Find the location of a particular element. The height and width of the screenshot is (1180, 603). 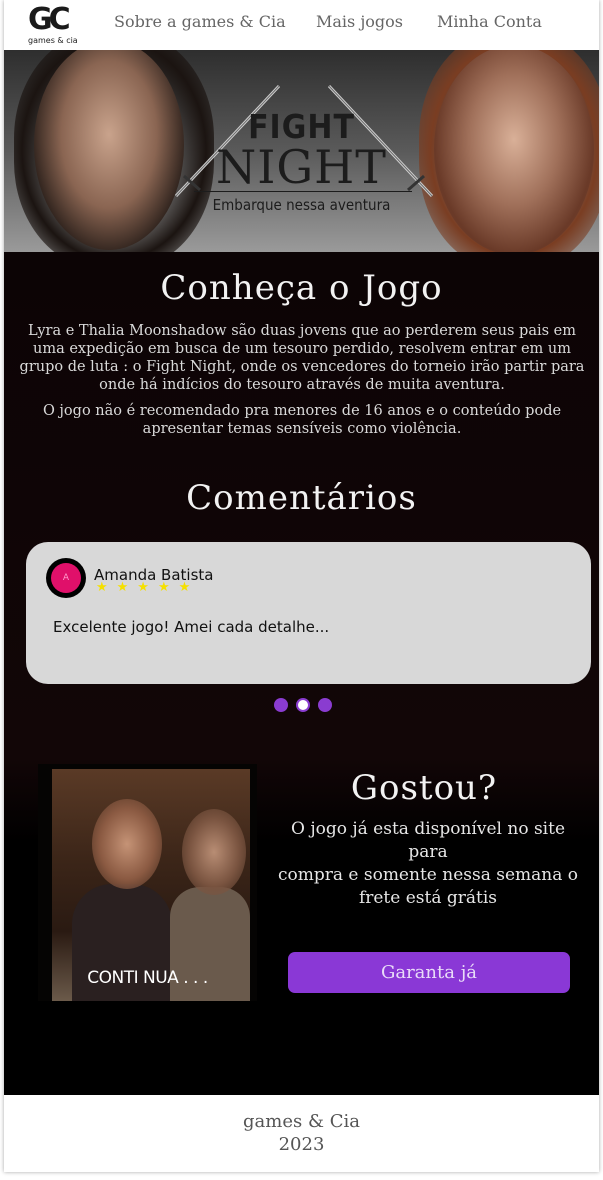

comments-heading: Comentários is located at coordinates (301, 498).